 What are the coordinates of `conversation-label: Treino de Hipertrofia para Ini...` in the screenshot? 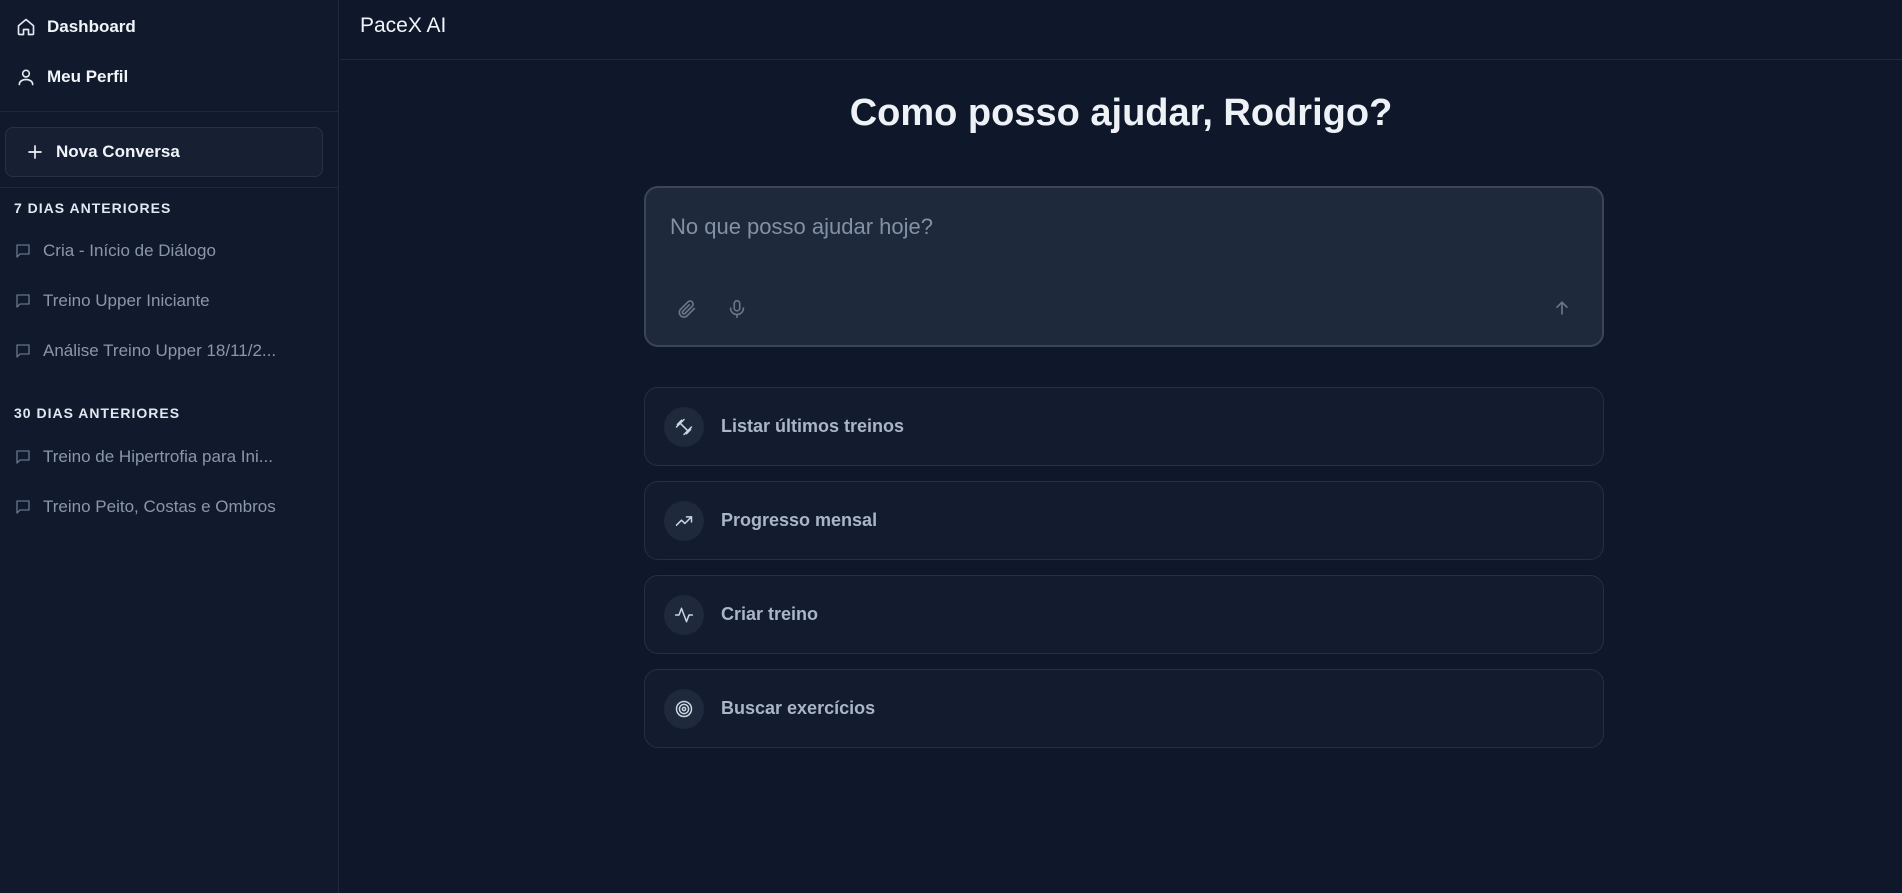 It's located at (158, 456).